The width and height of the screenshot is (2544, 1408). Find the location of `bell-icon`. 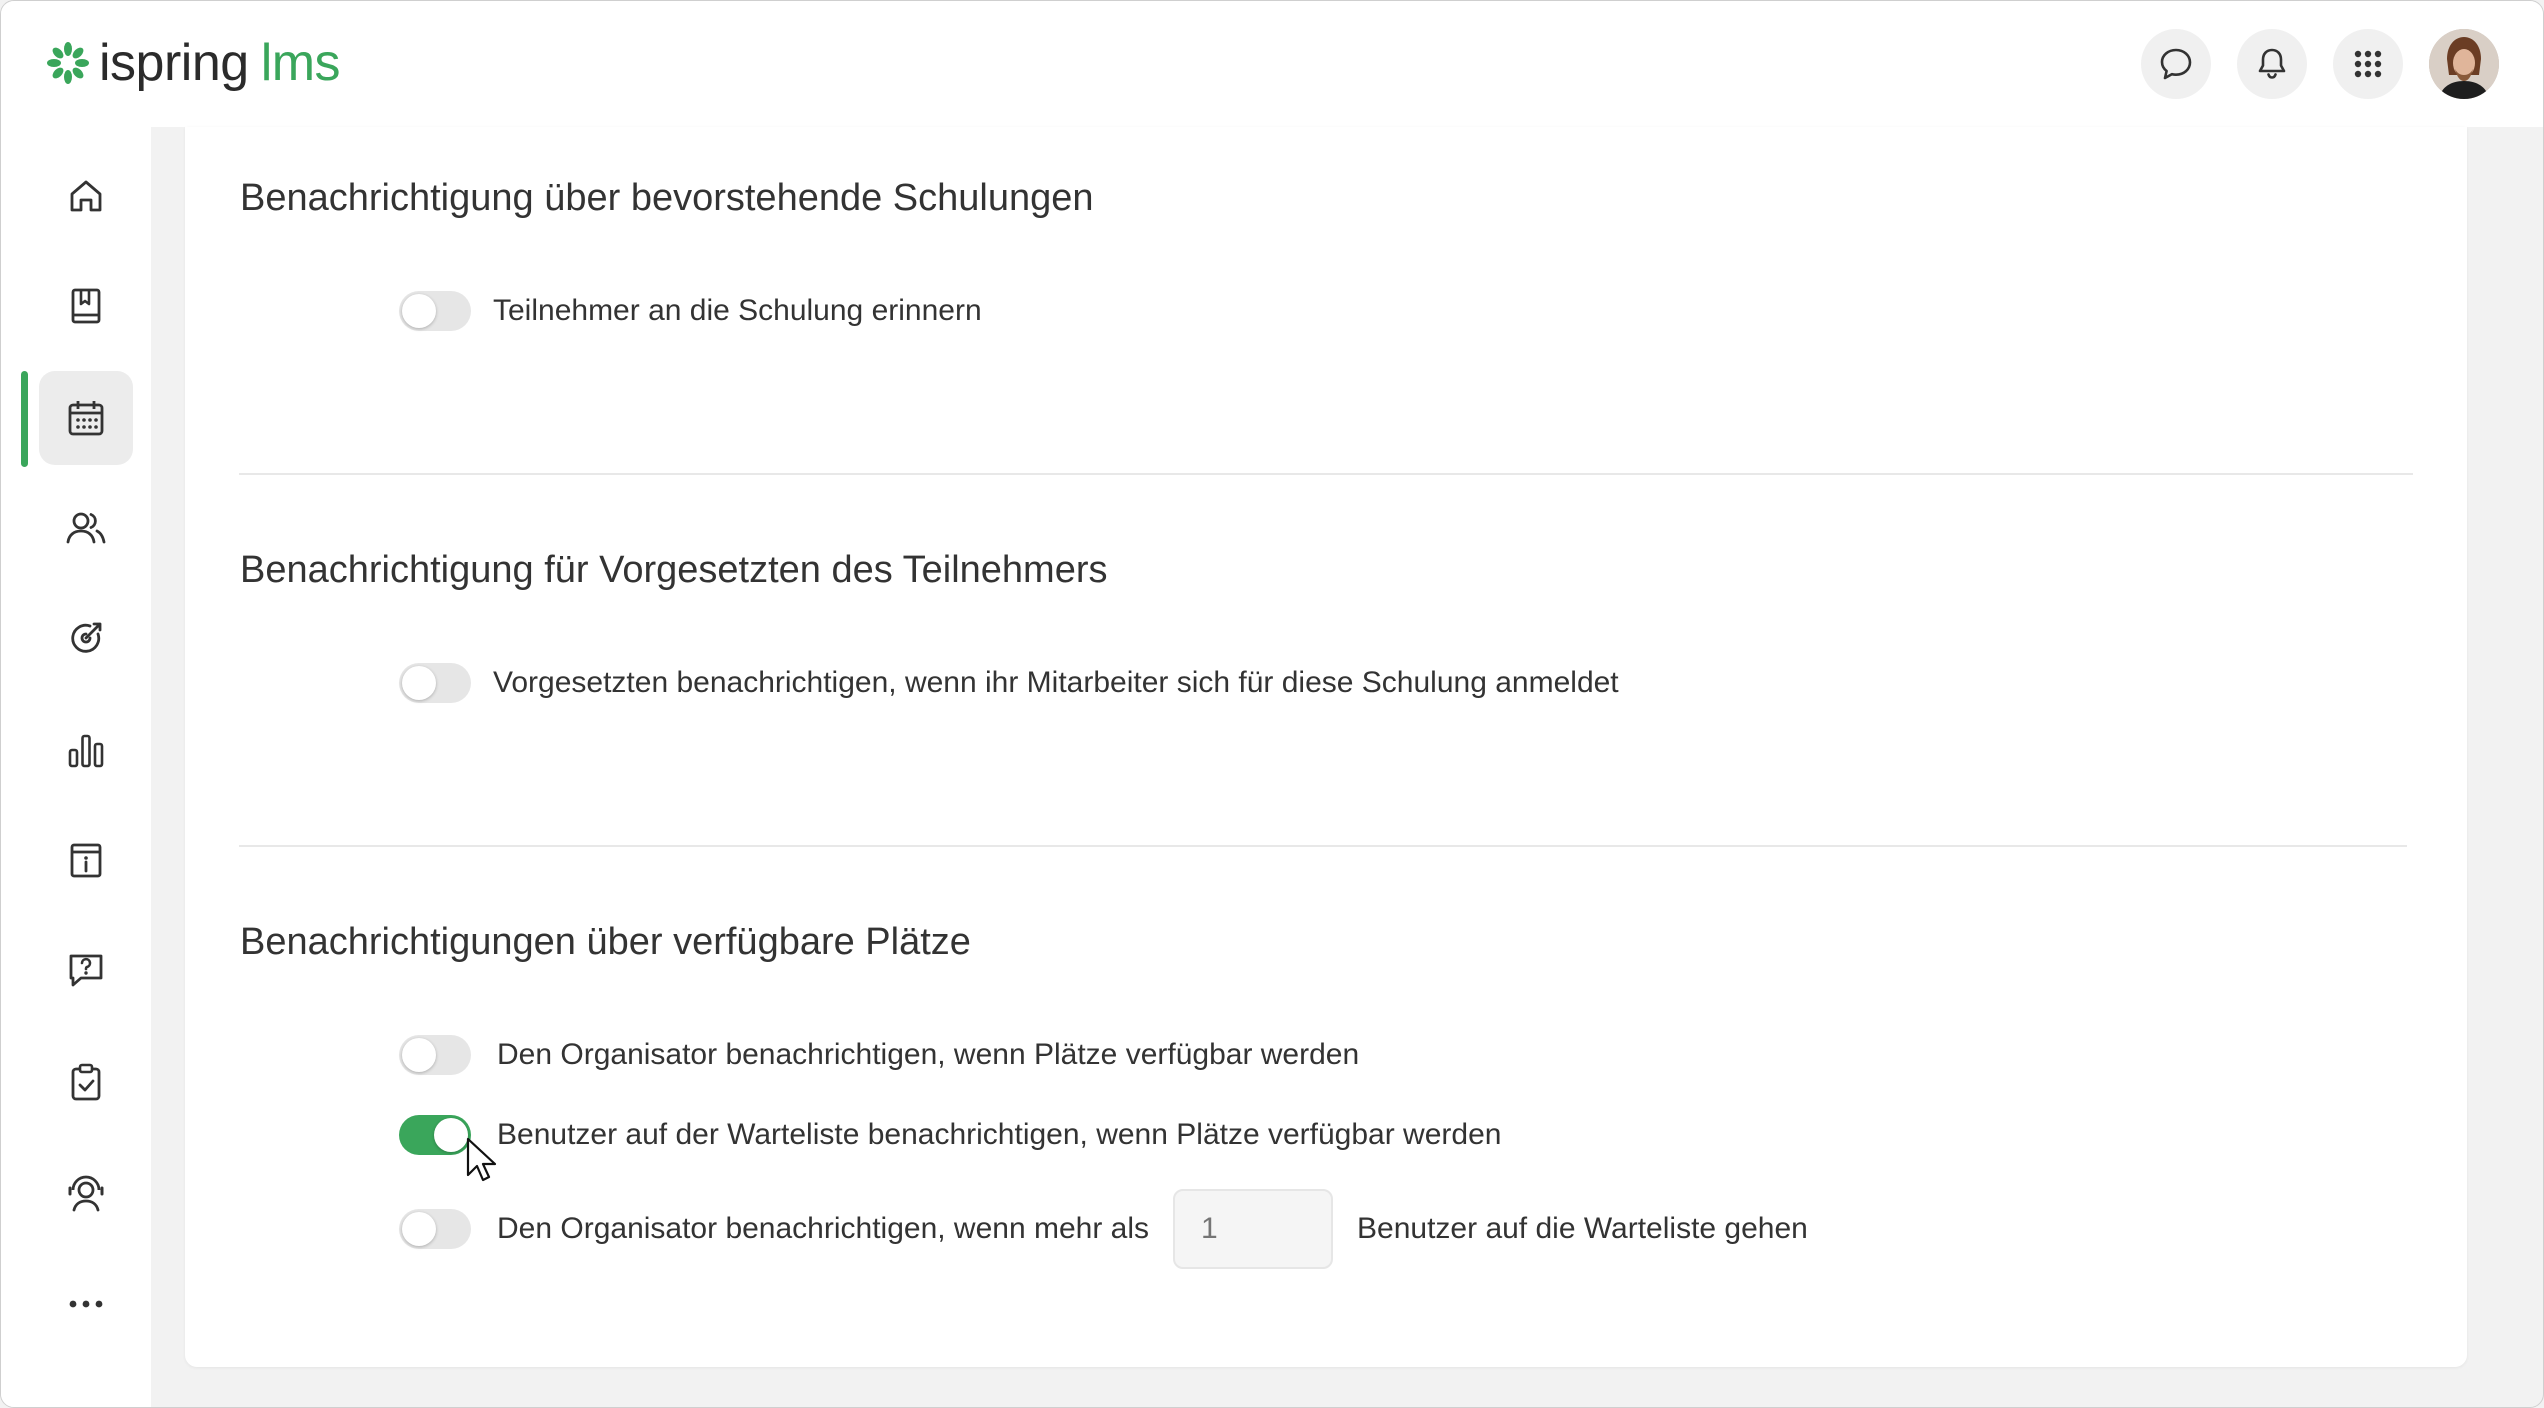

bell-icon is located at coordinates (2272, 63).